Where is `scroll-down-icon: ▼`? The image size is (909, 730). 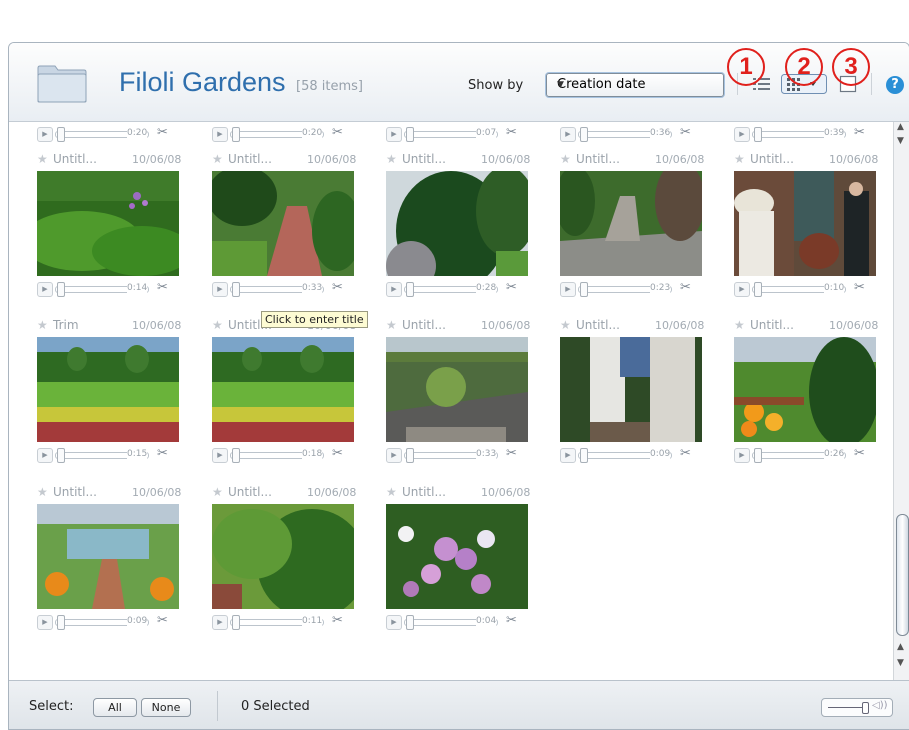 scroll-down-icon: ▼ is located at coordinates (900, 141).